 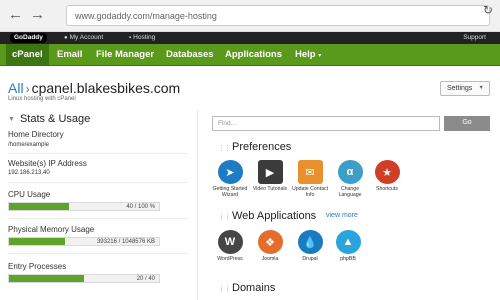 I want to click on tile-label: Drupal, so click(x=310, y=259).